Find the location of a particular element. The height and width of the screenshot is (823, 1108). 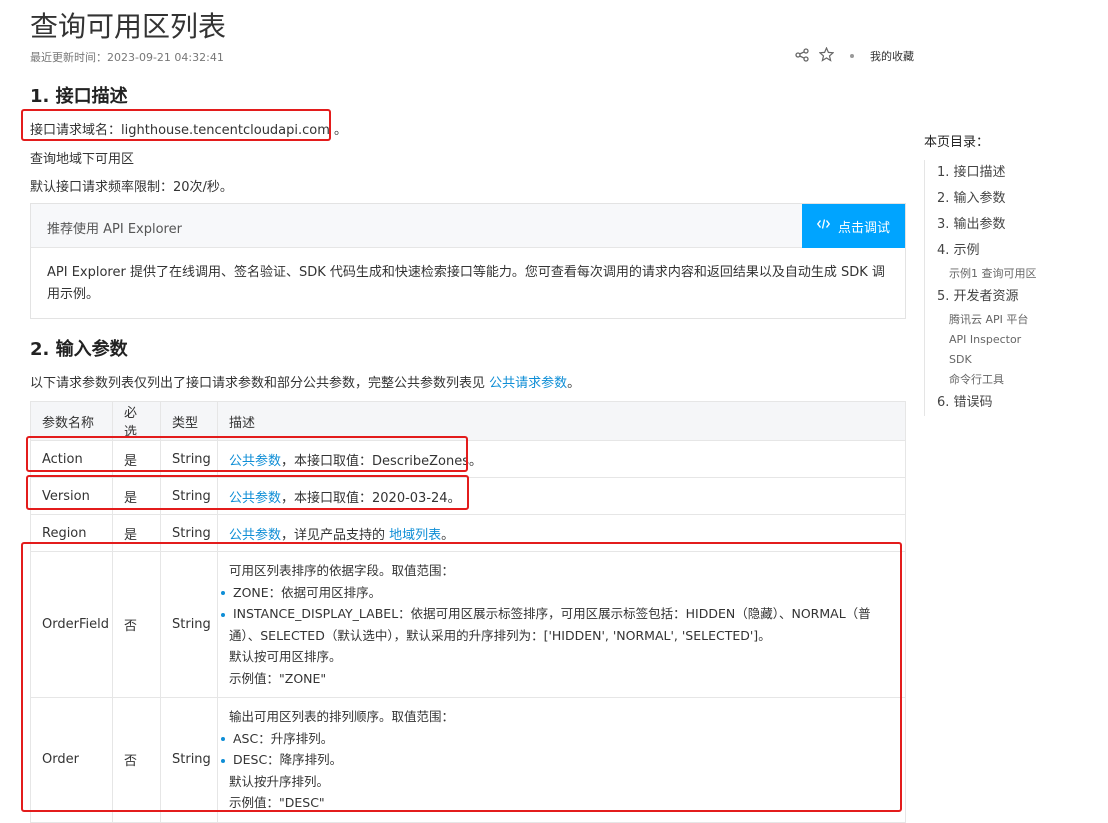

page-title: 查询可用区列表 is located at coordinates (128, 26).